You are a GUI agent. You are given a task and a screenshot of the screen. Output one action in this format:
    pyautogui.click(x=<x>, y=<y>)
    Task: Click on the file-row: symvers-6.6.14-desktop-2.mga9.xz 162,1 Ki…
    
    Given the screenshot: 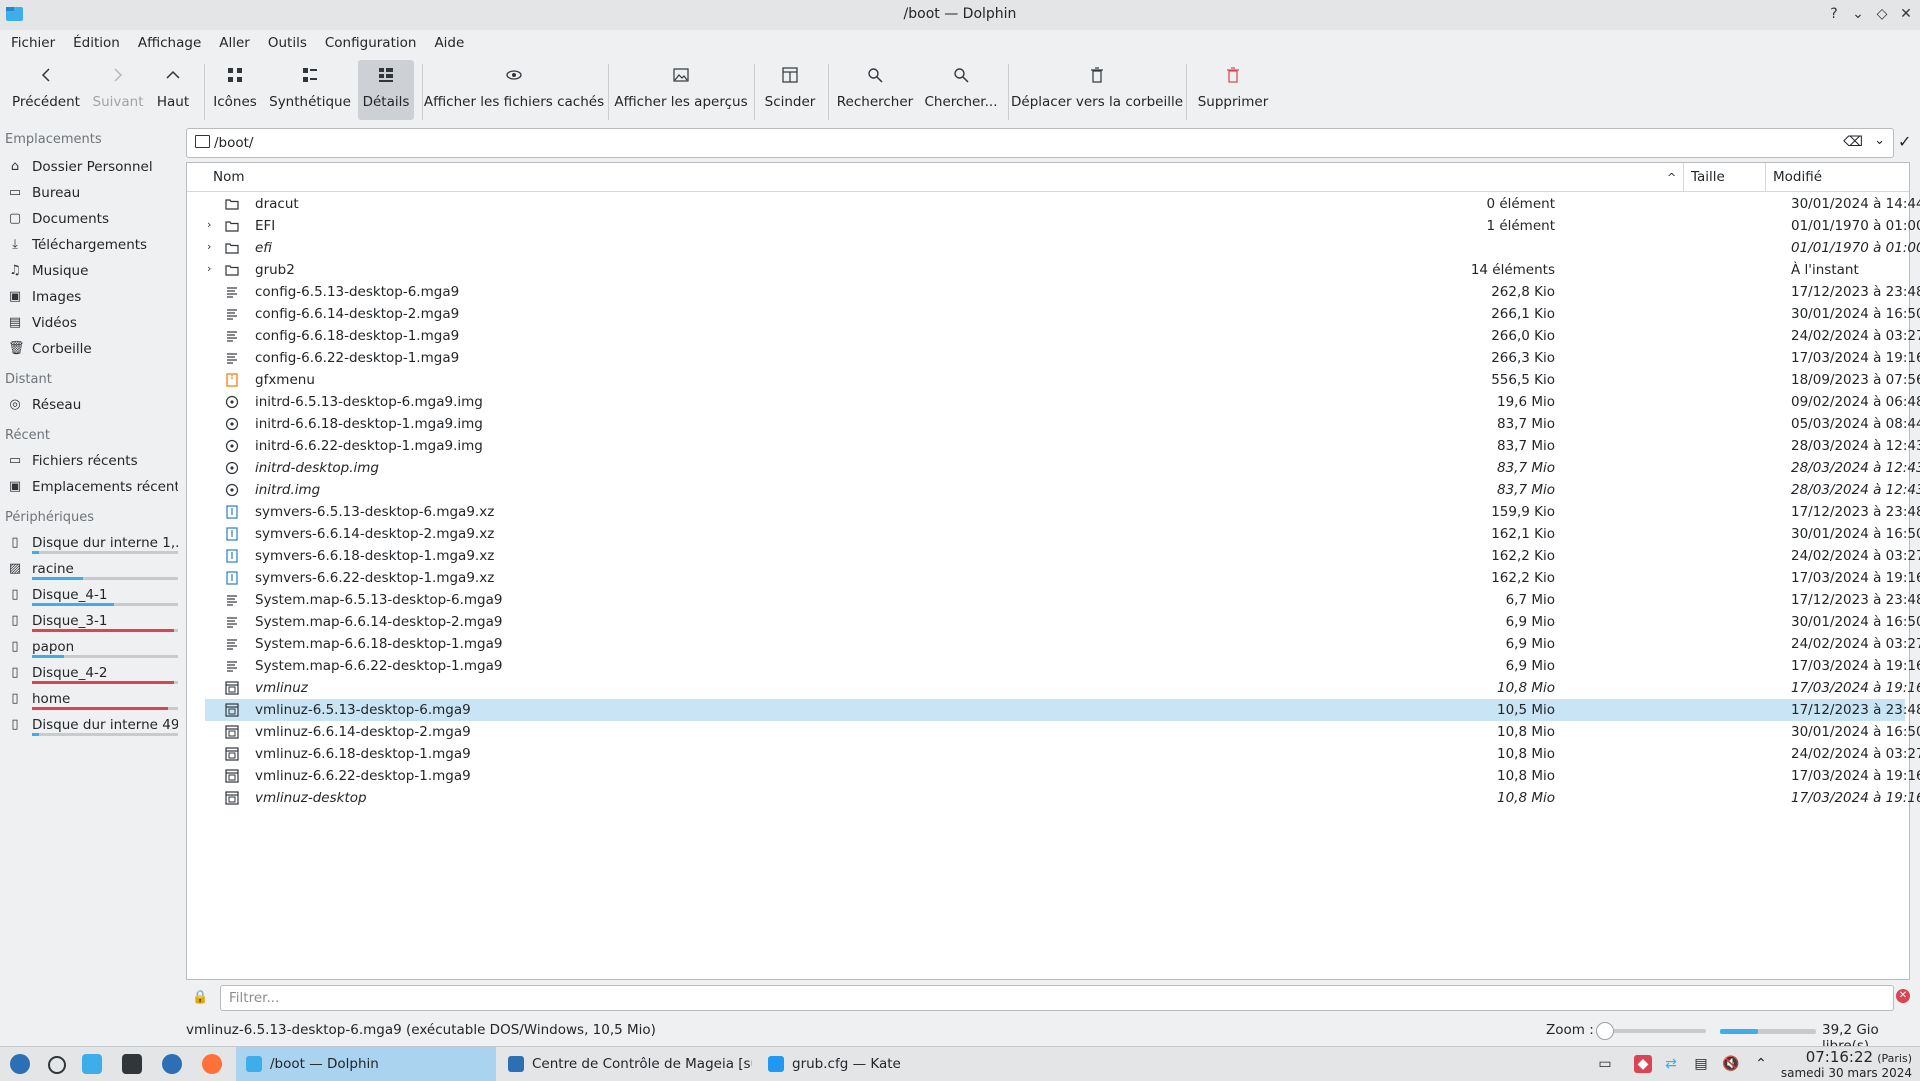 What is the action you would take?
    pyautogui.click(x=1062, y=534)
    